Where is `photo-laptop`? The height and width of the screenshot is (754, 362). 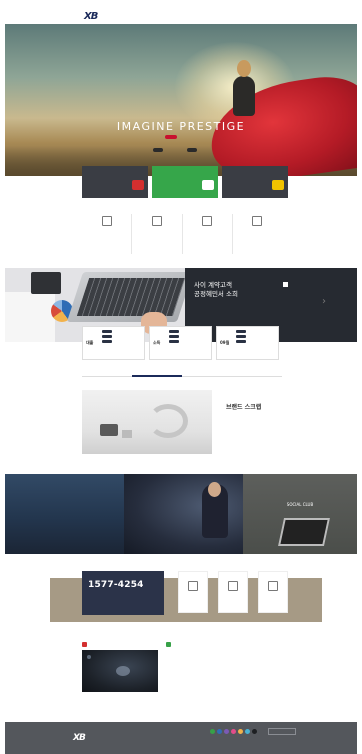 photo-laptop is located at coordinates (304, 532).